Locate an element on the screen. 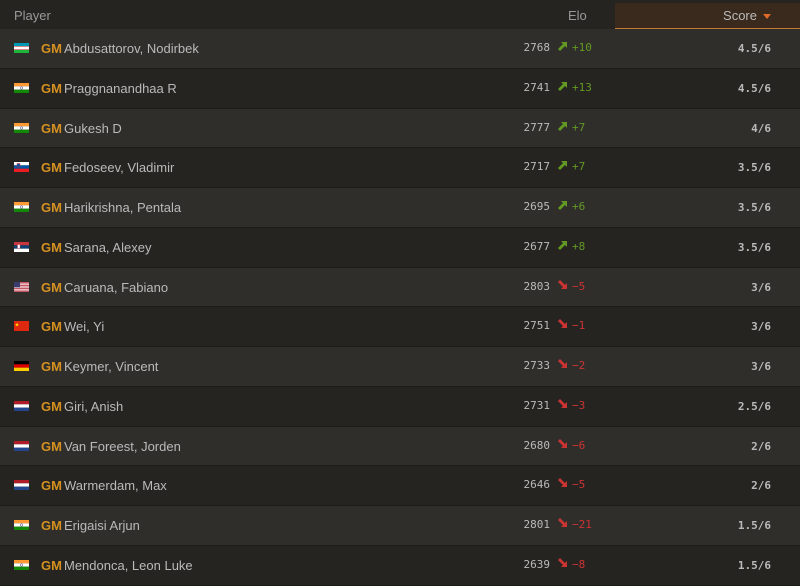 Image resolution: width=800 pixels, height=586 pixels. player-name: Erigaisi Arjun is located at coordinates (102, 525).